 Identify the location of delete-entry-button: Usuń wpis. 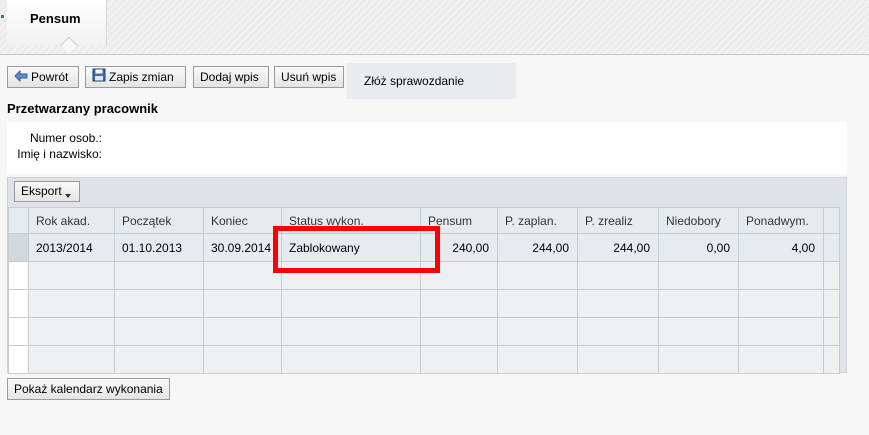
(309, 77).